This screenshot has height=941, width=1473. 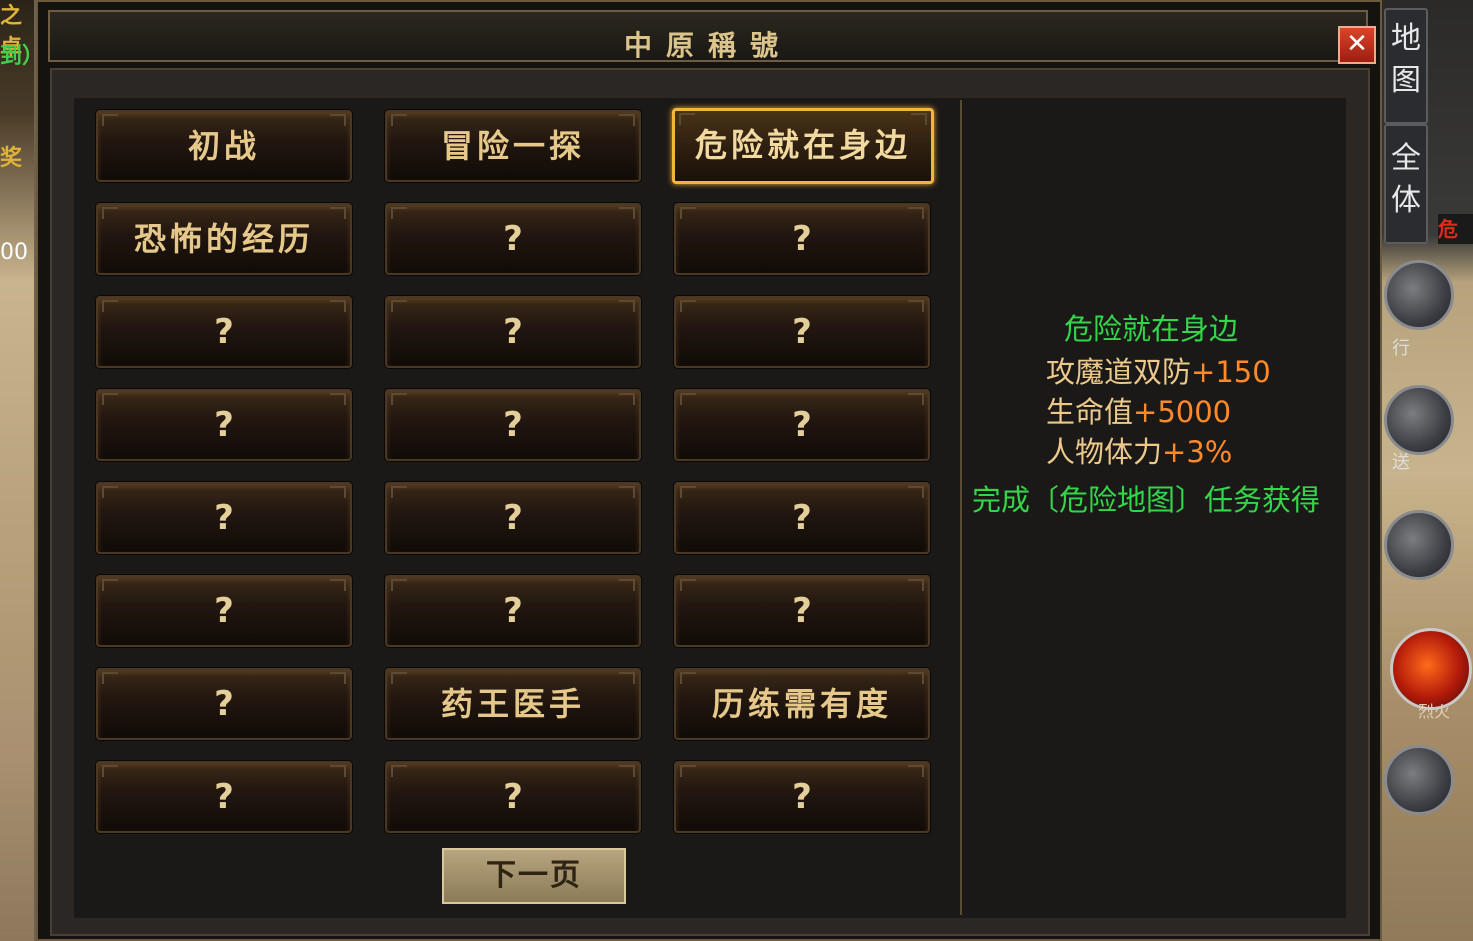 I want to click on title-slot-button: 恐怖的经历, so click(x=224, y=239).